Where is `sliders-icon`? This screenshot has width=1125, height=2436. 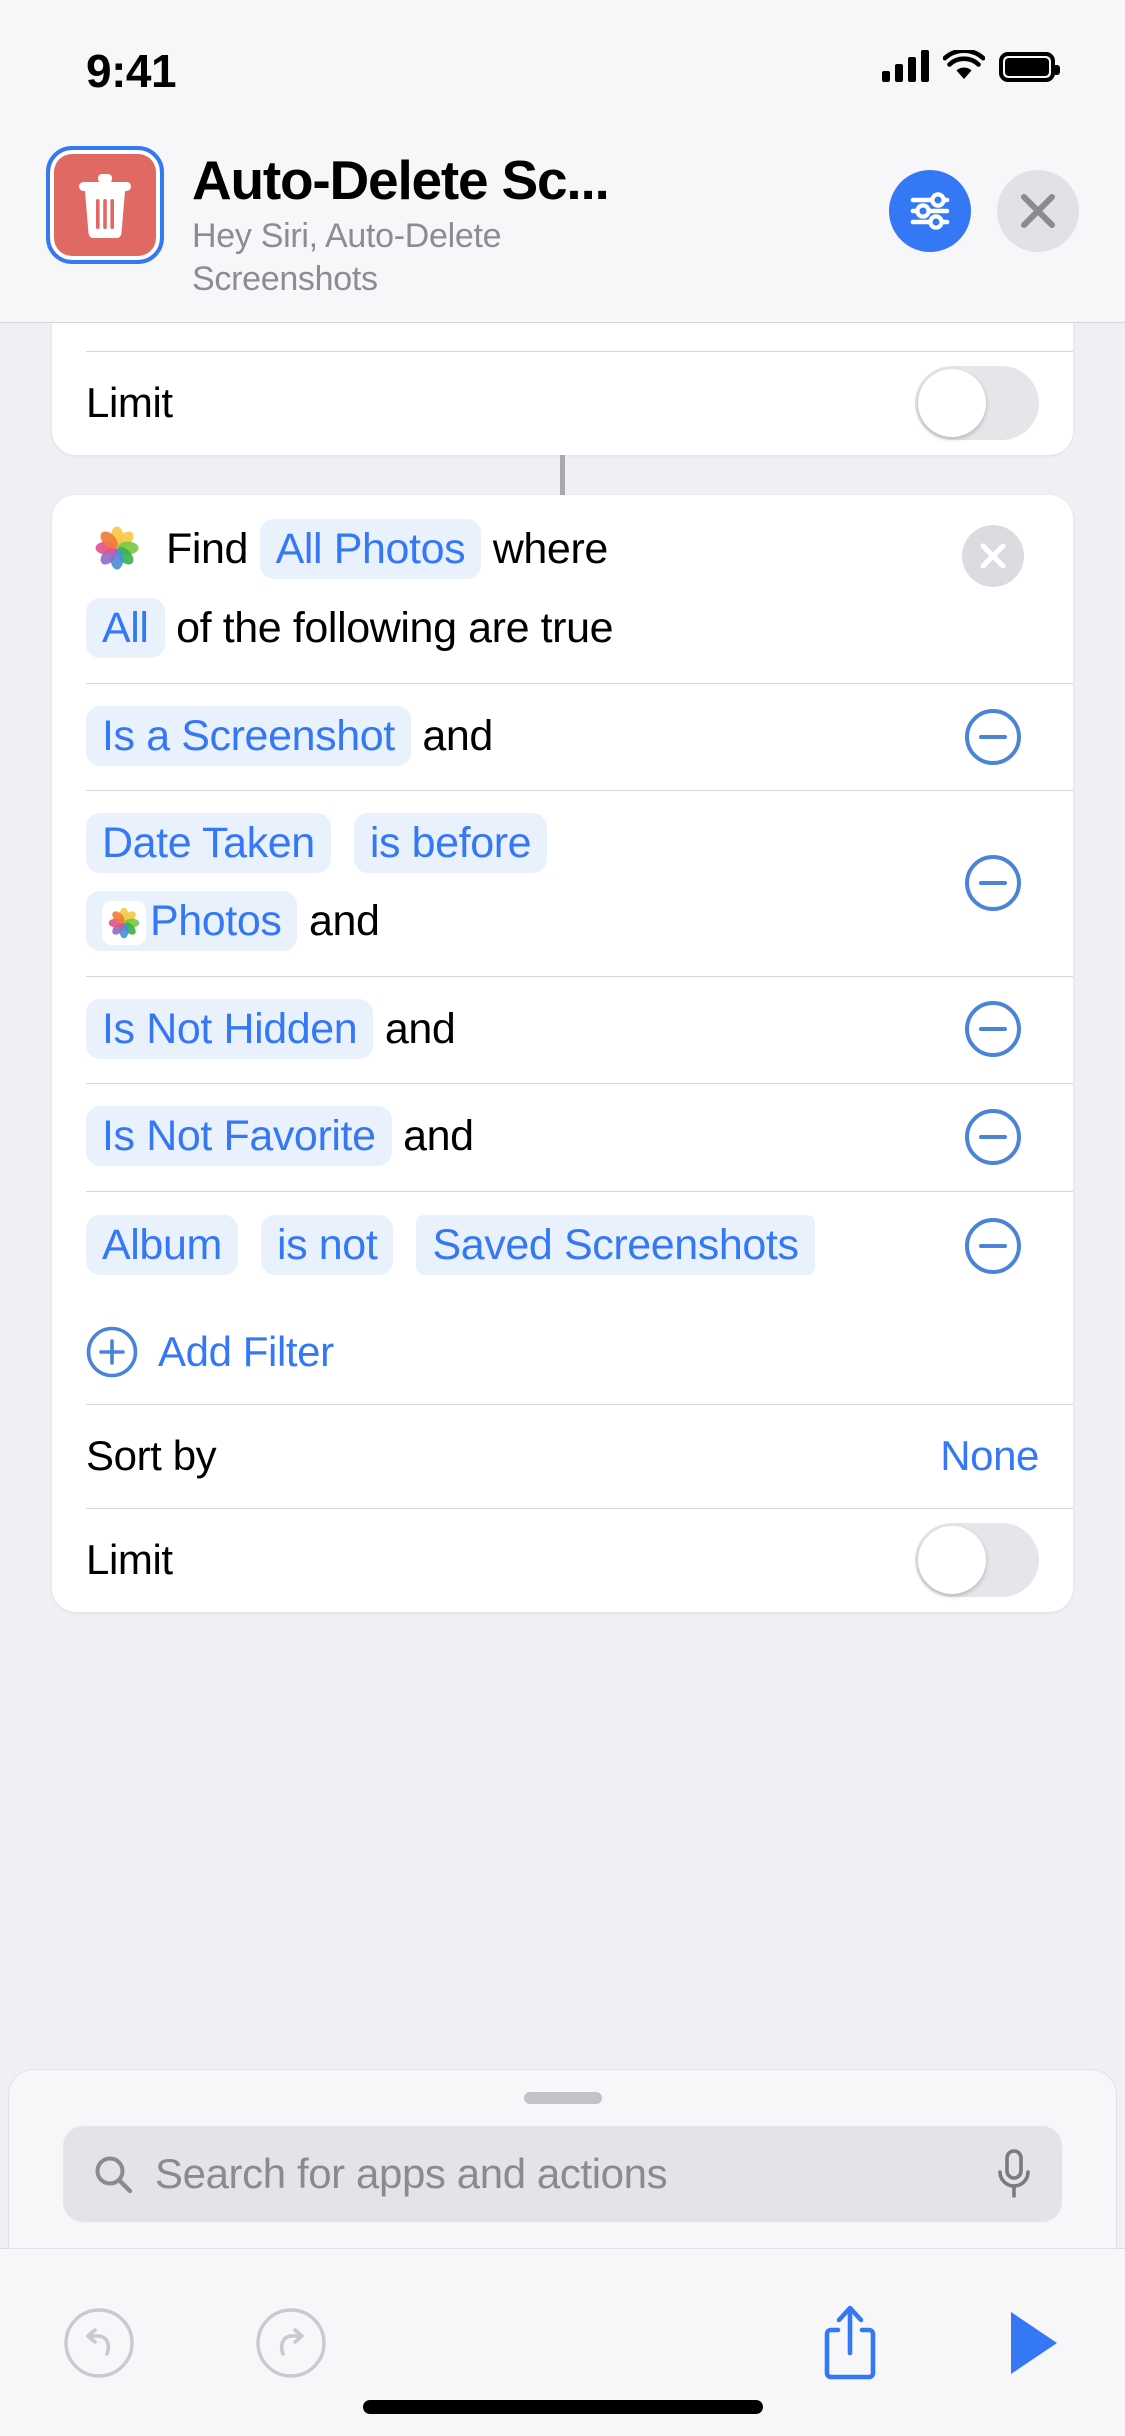
sliders-icon is located at coordinates (930, 211).